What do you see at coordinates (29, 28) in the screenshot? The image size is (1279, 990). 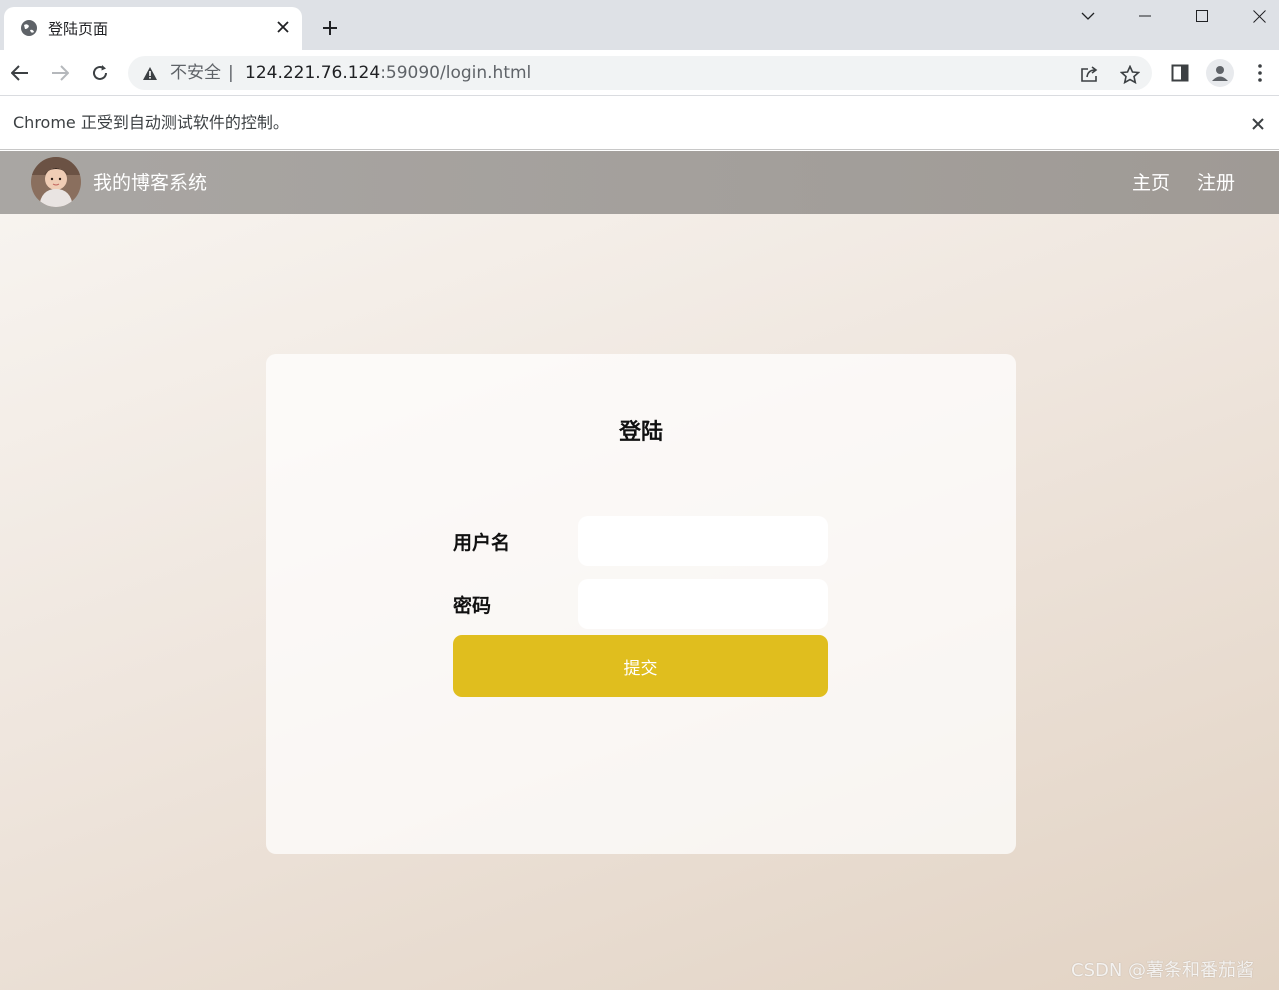 I see `globe-icon` at bounding box center [29, 28].